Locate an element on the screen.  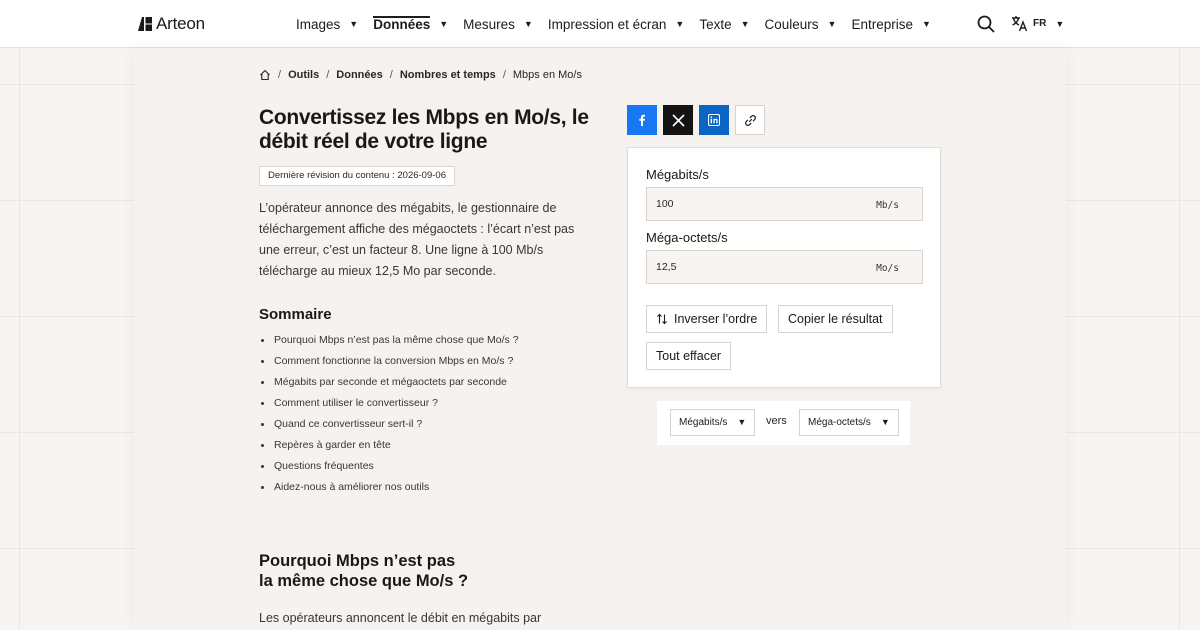
home-icon is located at coordinates (265, 75).